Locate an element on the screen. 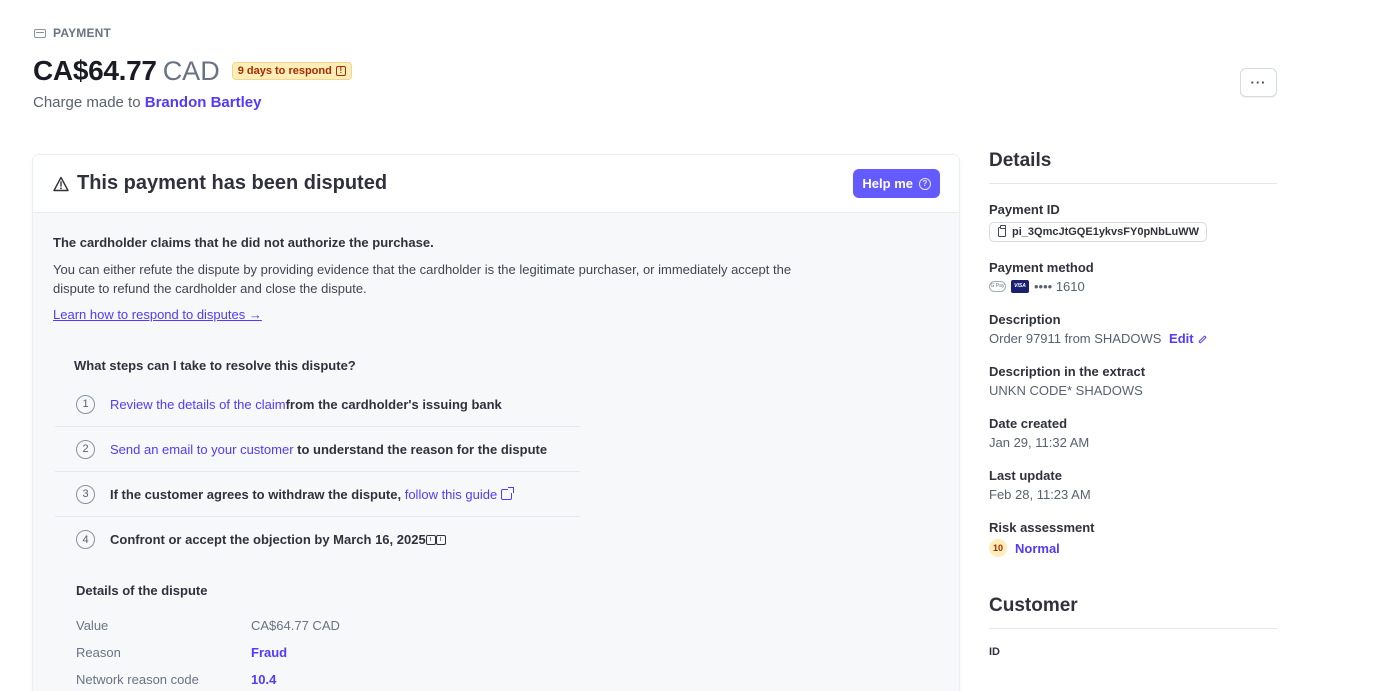  reason-code-link: 10.4 is located at coordinates (263, 679).